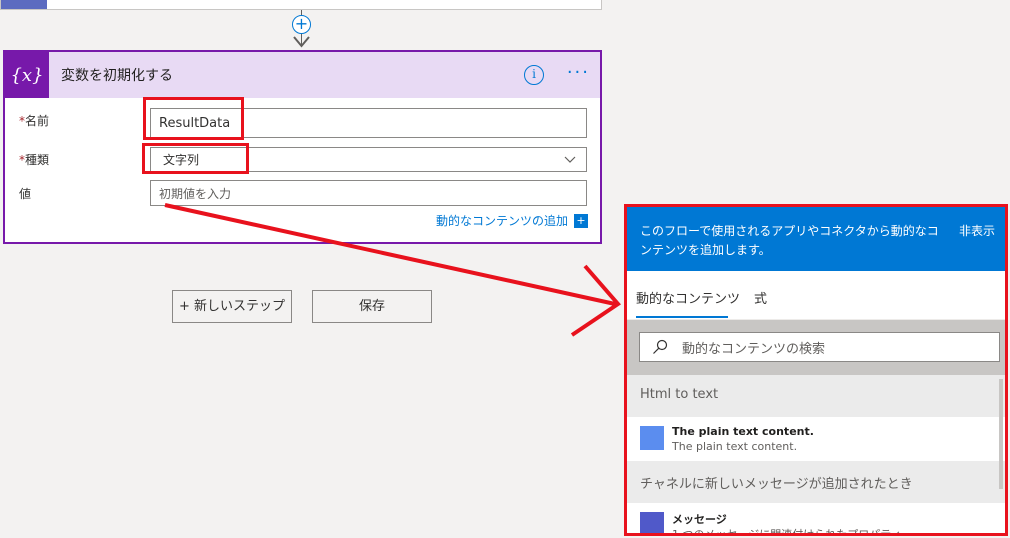  What do you see at coordinates (24, 4) in the screenshot?
I see `previous-step-icon` at bounding box center [24, 4].